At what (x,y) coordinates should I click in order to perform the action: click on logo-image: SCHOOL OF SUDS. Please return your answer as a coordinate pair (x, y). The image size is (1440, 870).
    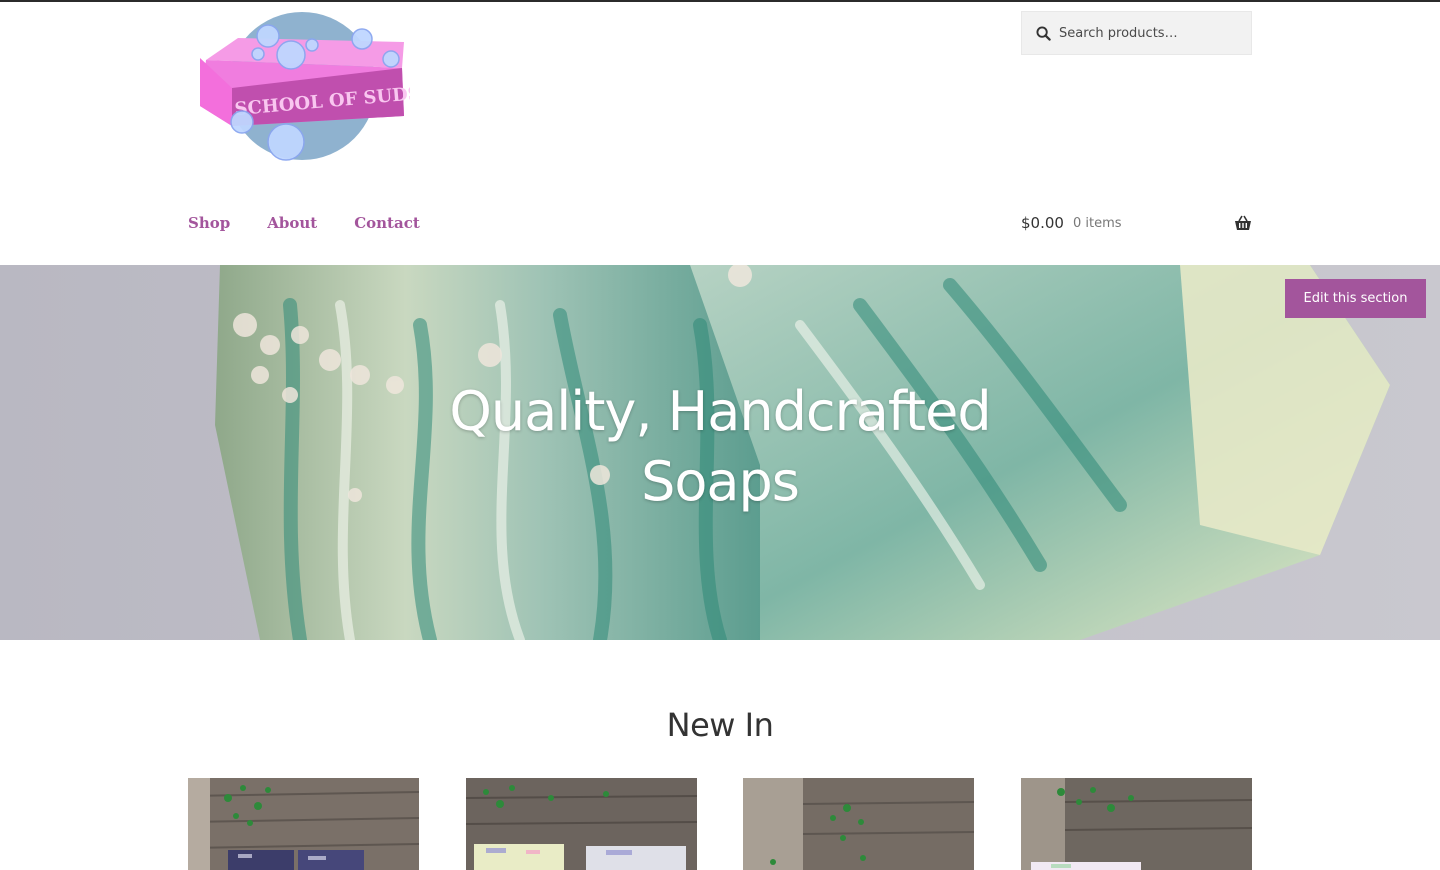
    Looking at the image, I should click on (311, 86).